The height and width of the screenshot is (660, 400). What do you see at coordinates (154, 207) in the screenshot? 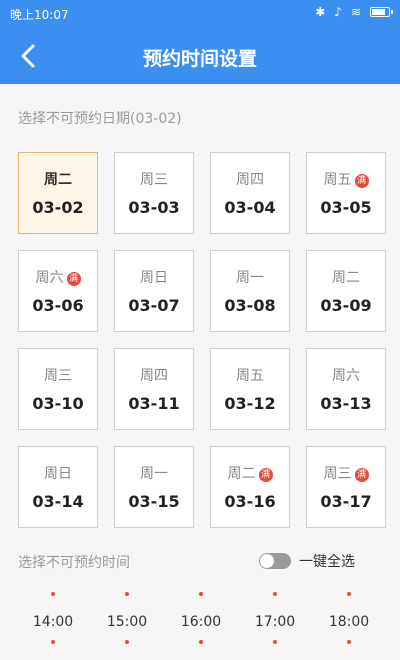
I see `date-value: 03-03` at bounding box center [154, 207].